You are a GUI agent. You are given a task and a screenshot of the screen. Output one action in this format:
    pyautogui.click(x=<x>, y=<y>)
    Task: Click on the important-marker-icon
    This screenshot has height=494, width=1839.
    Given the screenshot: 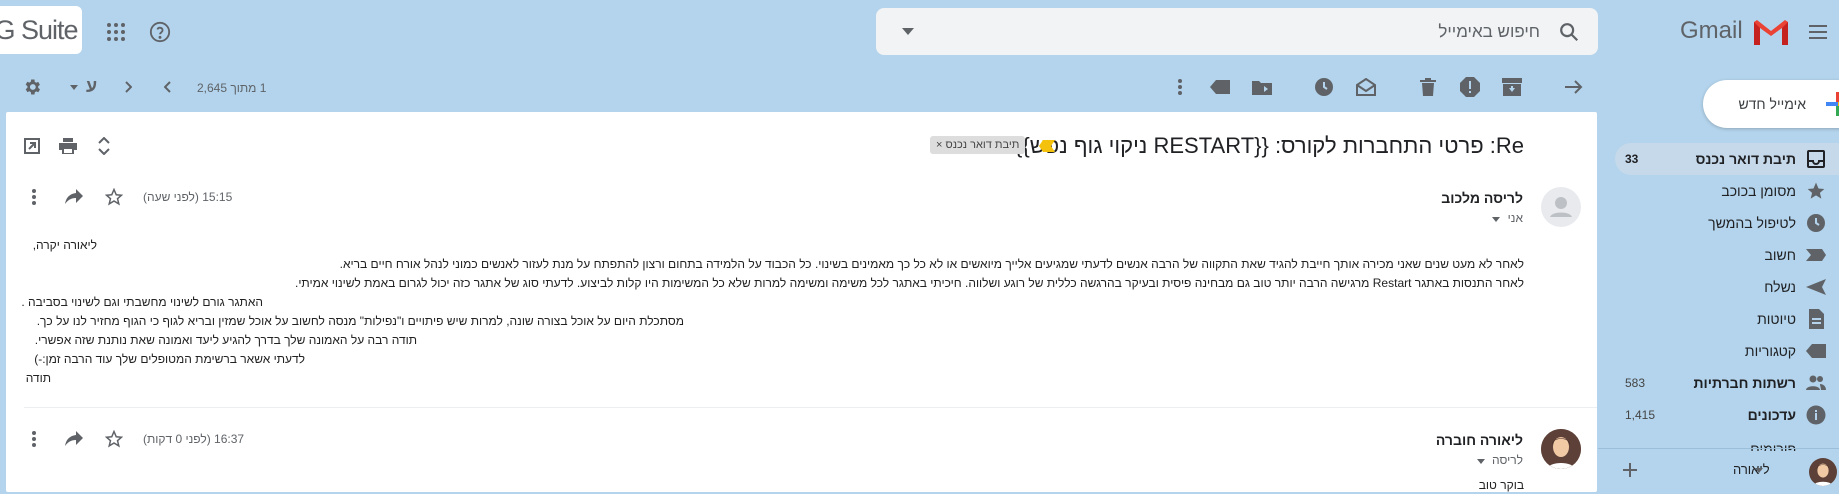 What is the action you would take?
    pyautogui.click(x=1047, y=146)
    